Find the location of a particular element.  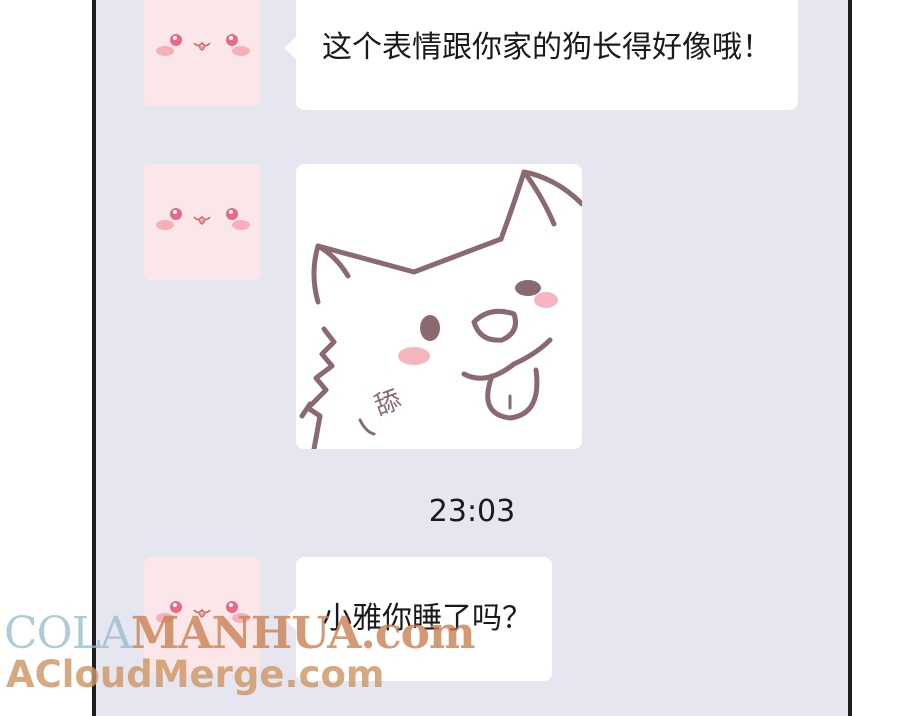

watermark-colamanhua: COLAMANHUA.com is located at coordinates (240, 634).